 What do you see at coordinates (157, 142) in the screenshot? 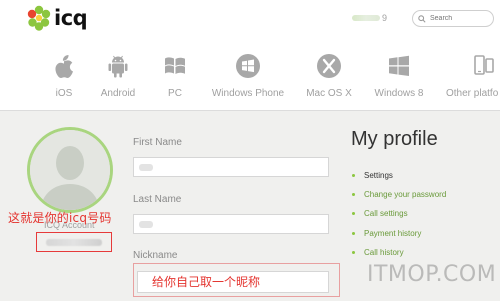
I see `first-name-label: First Name` at bounding box center [157, 142].